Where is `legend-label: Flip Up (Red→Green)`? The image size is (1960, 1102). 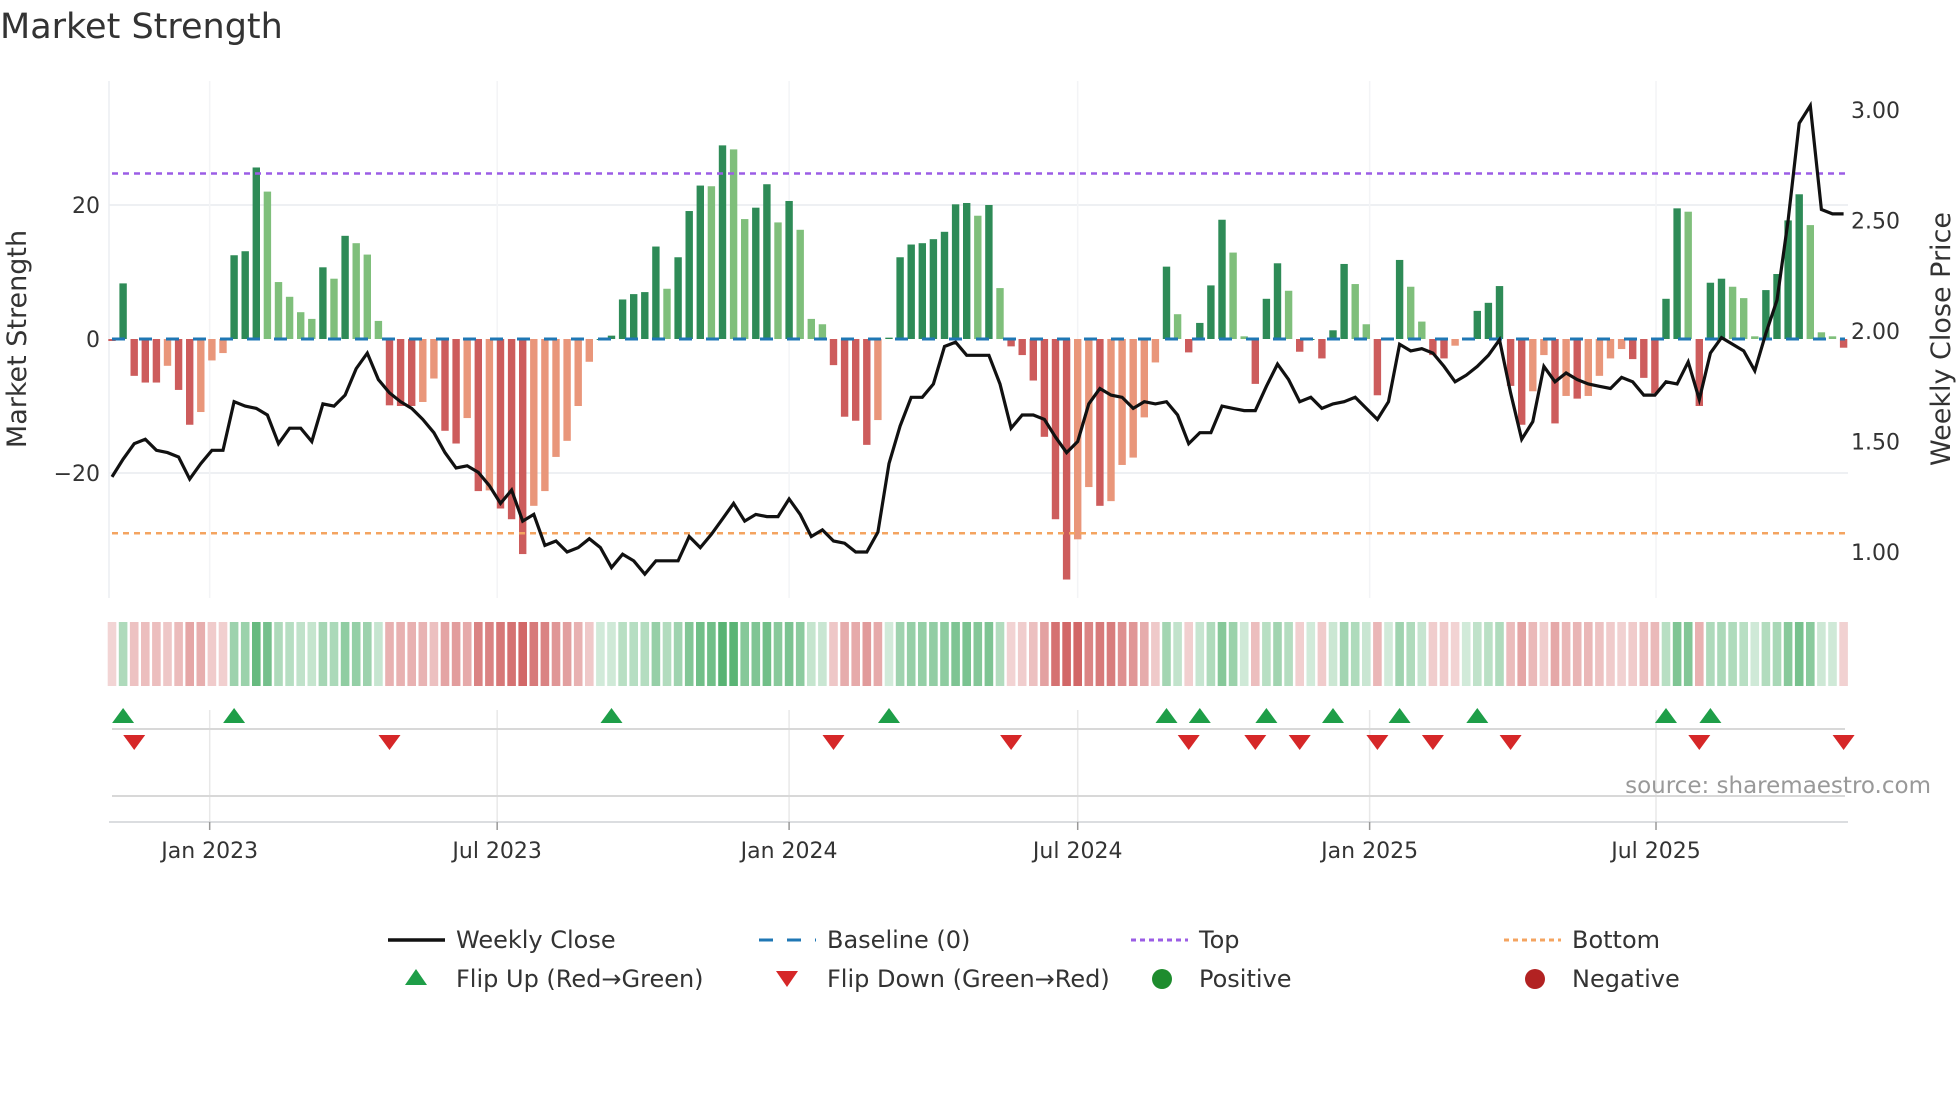 legend-label: Flip Up (Red→Green) is located at coordinates (580, 979).